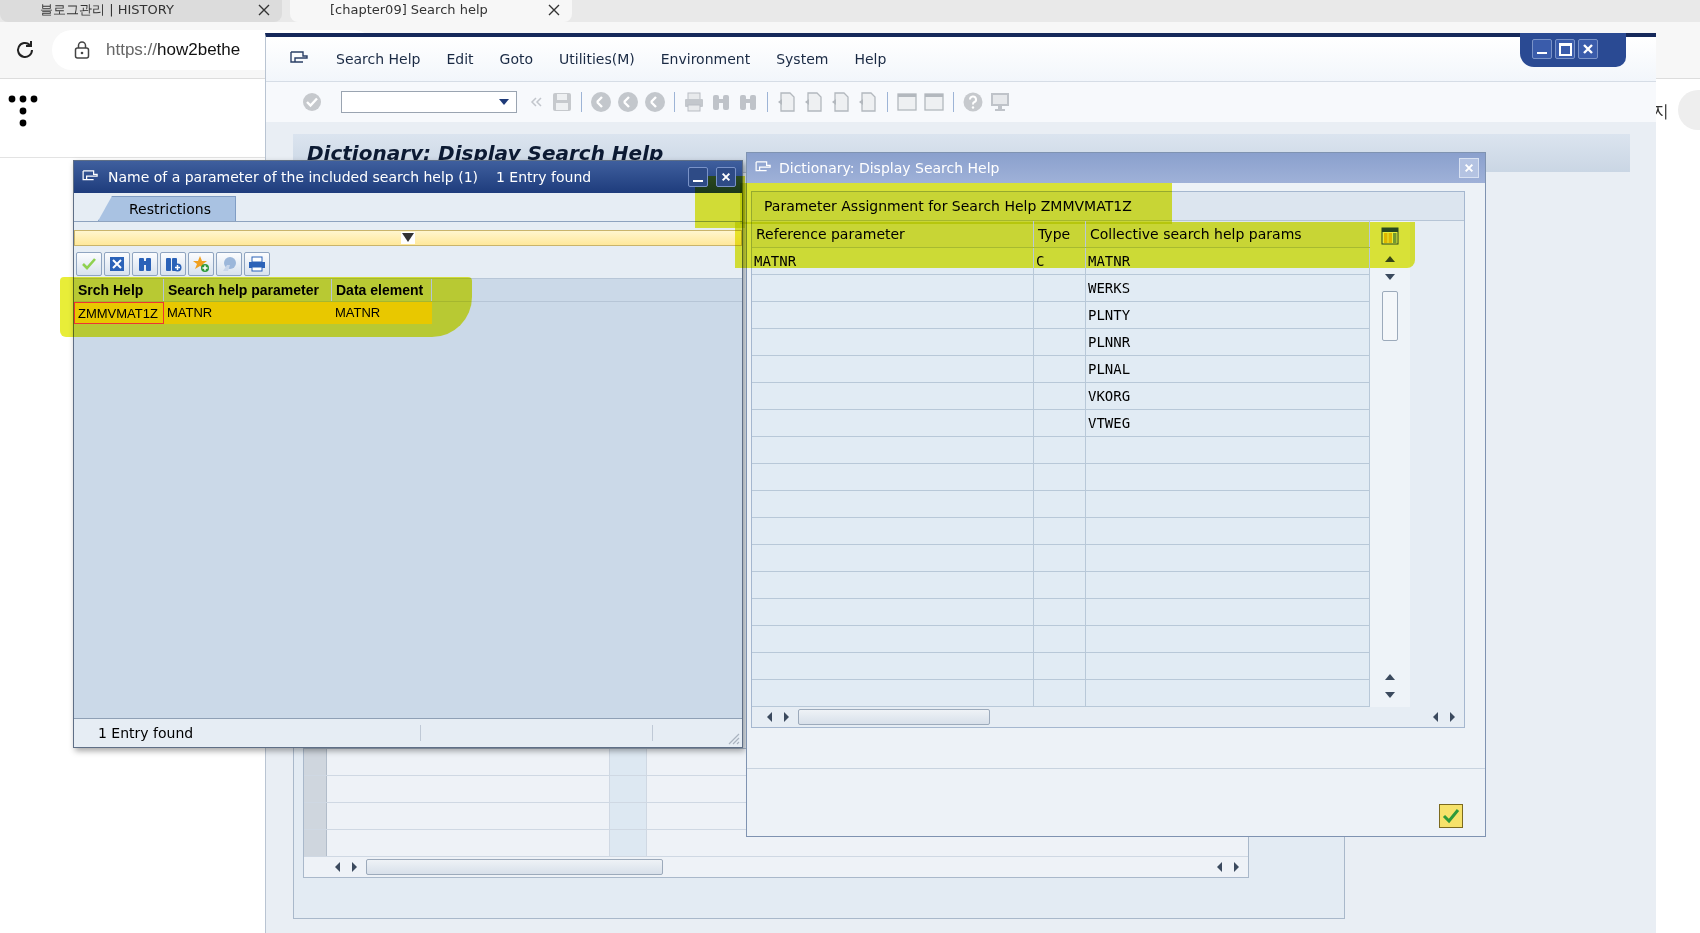 The image size is (1700, 933). Describe the element at coordinates (544, 177) in the screenshot. I see `entry-count: 1 Entry found` at that location.